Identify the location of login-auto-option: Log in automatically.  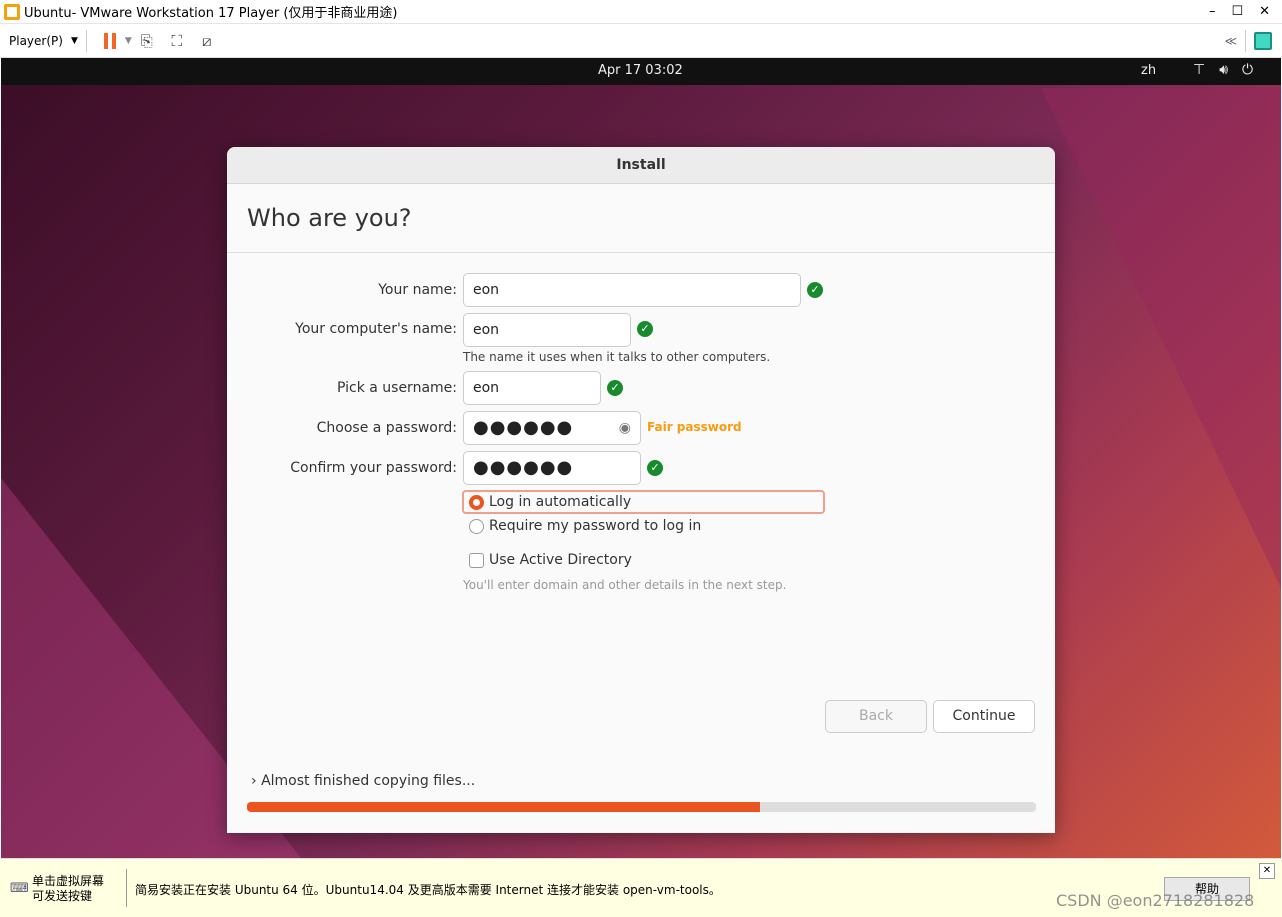
(643, 502).